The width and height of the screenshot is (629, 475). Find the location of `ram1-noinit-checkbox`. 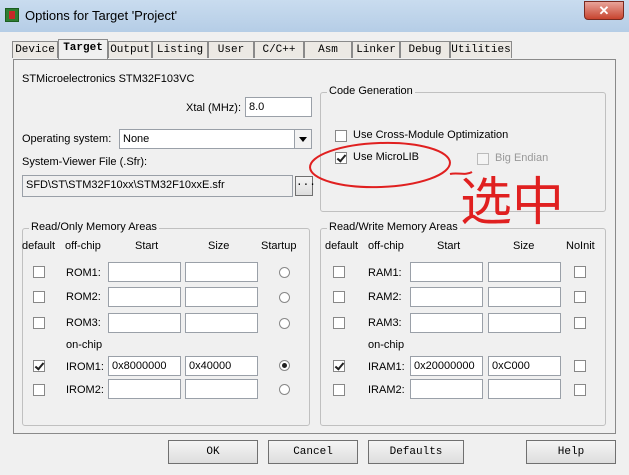

ram1-noinit-checkbox is located at coordinates (580, 272).